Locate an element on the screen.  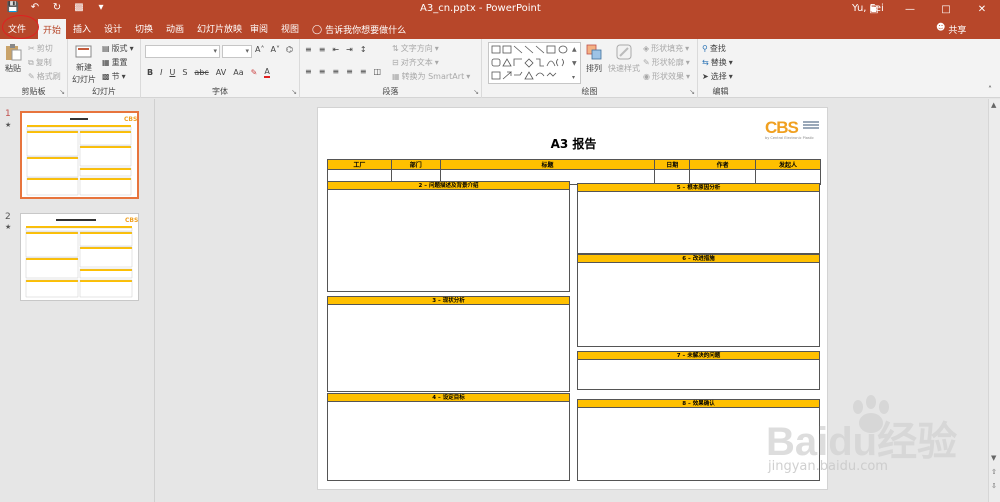
tab-home: 开始 is located at coordinates (52, 29).